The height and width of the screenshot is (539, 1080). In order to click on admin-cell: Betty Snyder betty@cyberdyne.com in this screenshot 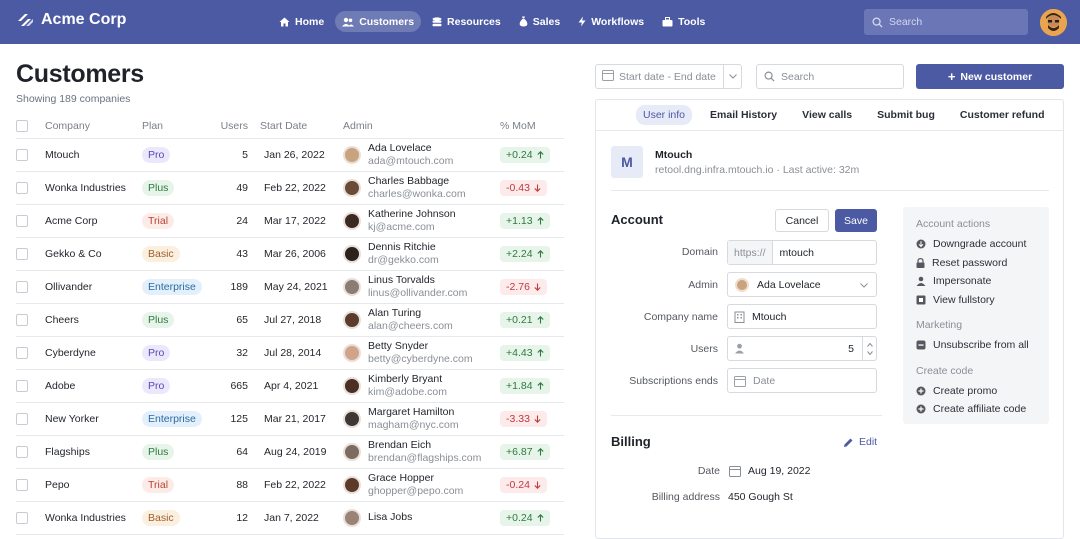, I will do `click(421, 353)`.